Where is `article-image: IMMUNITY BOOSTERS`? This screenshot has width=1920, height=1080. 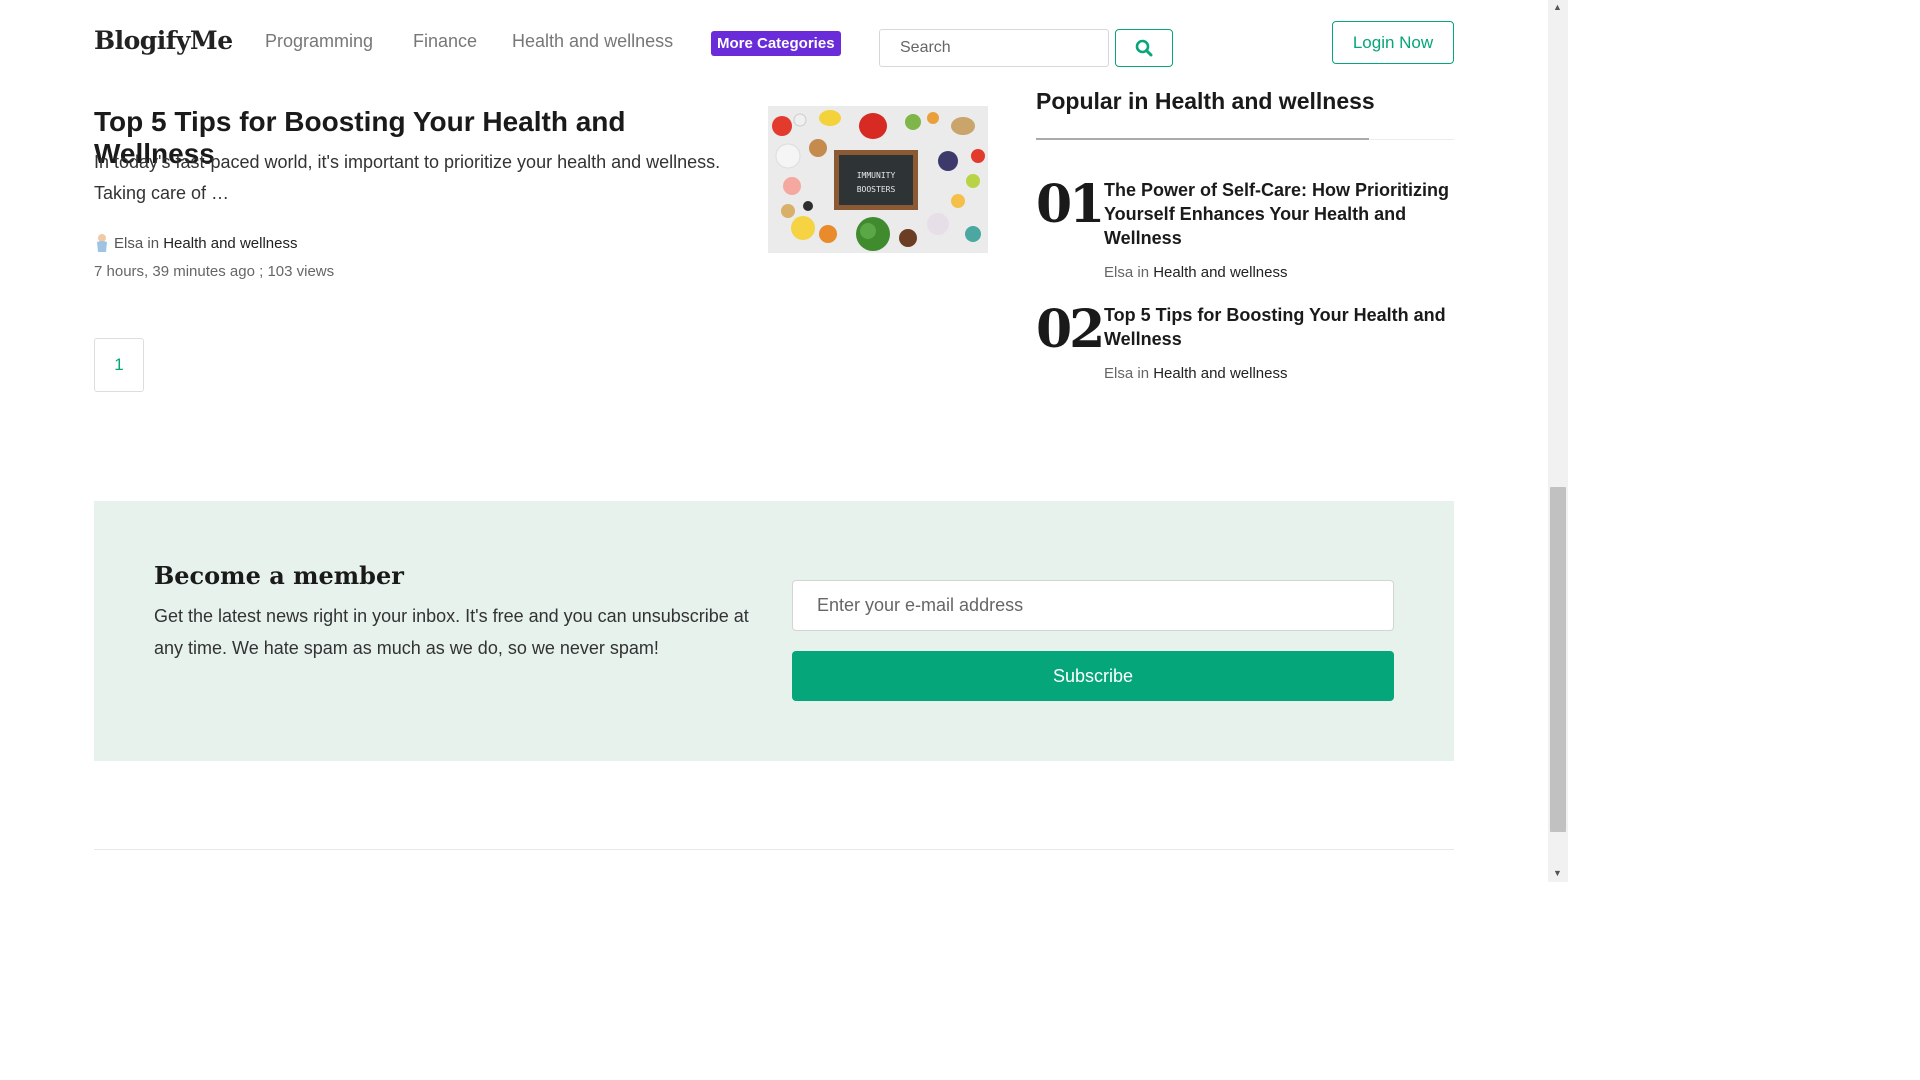 article-image: IMMUNITY BOOSTERS is located at coordinates (878, 179).